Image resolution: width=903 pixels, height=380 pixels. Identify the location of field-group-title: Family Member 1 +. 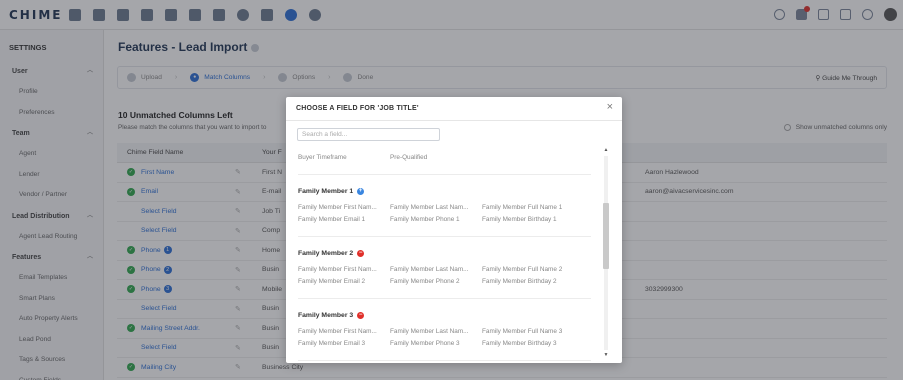
(444, 191).